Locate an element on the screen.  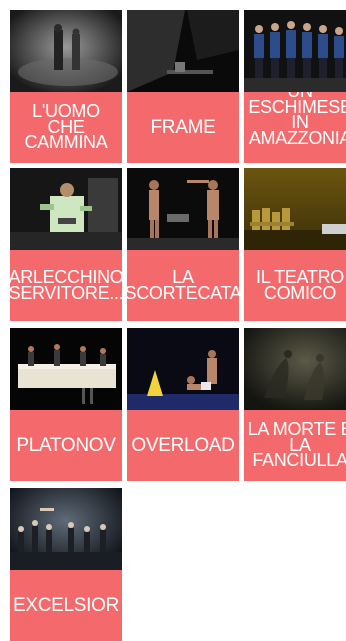
show-card-excelsior: EXCELSIOR is located at coordinates (66, 564).